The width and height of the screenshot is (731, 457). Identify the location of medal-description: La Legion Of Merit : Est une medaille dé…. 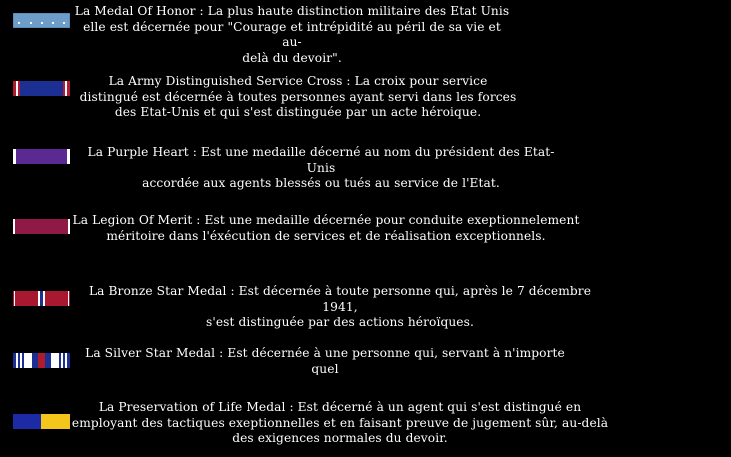
(326, 228).